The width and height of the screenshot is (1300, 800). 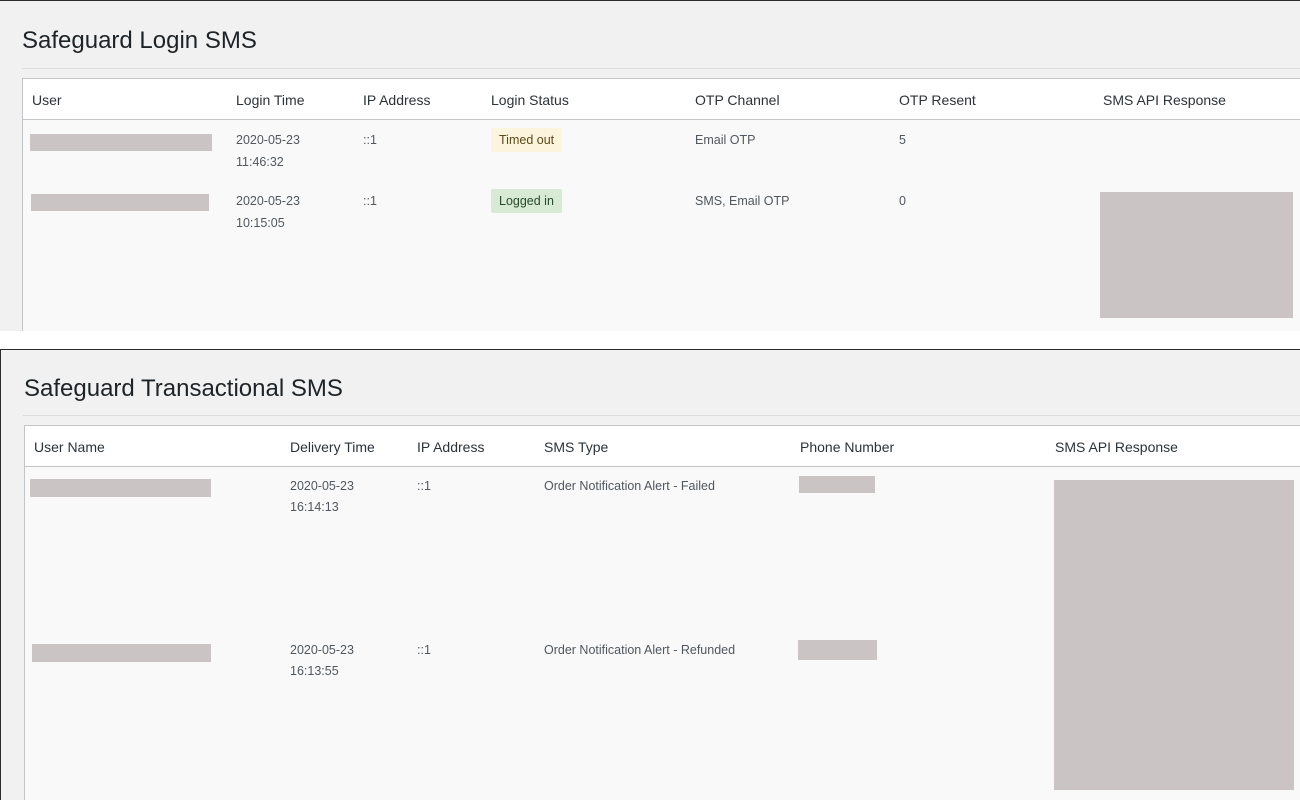 I want to click on status-badge: Logged in, so click(x=526, y=201).